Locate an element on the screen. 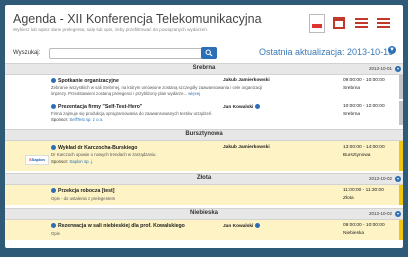 The width and height of the screenshot is (408, 257). room-header-bursztynowa: Bursztynowa is located at coordinates (204, 135).